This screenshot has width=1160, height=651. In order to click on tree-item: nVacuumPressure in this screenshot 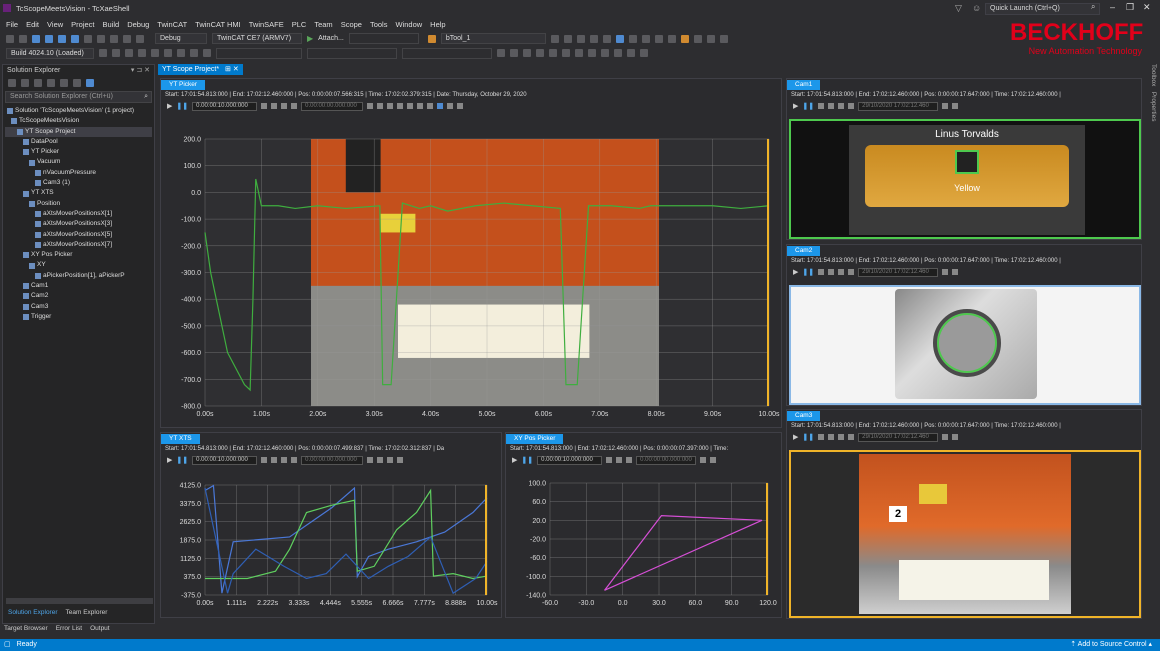, I will do `click(78, 173)`.